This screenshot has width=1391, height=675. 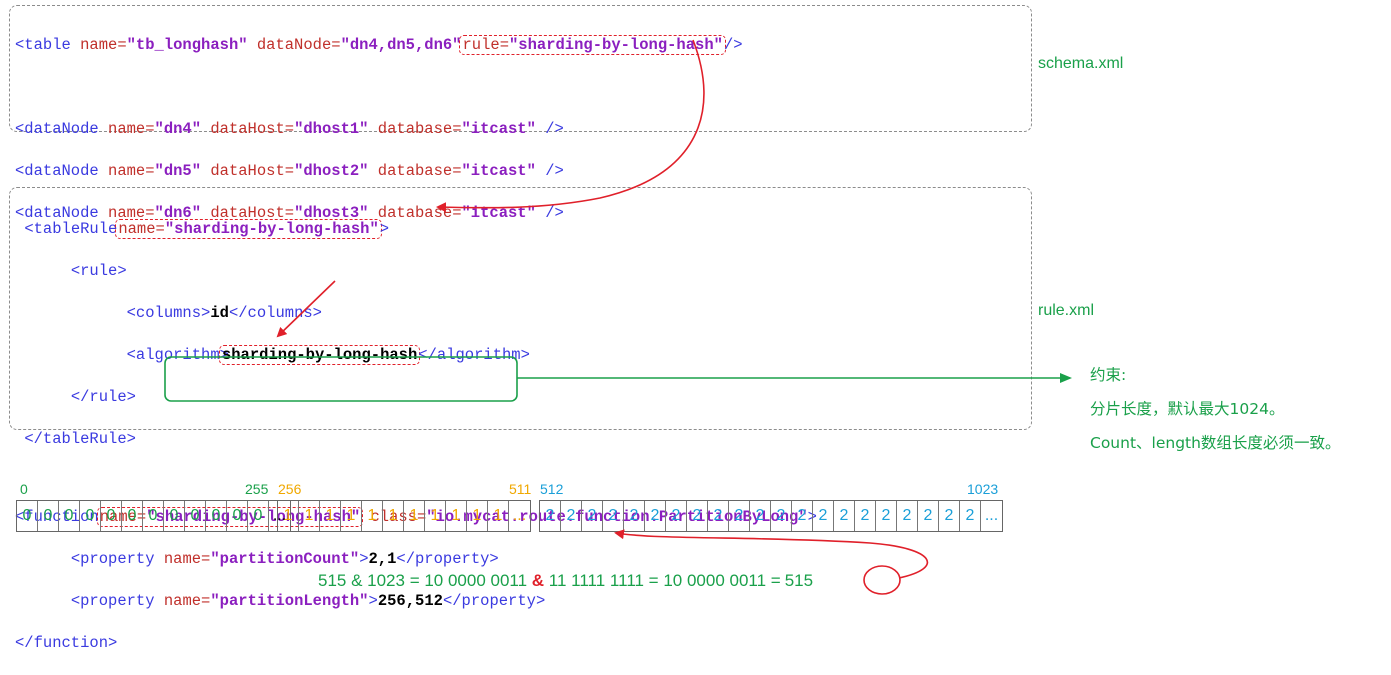 I want to click on schema-file-label: schema.xml, so click(x=1081, y=63).